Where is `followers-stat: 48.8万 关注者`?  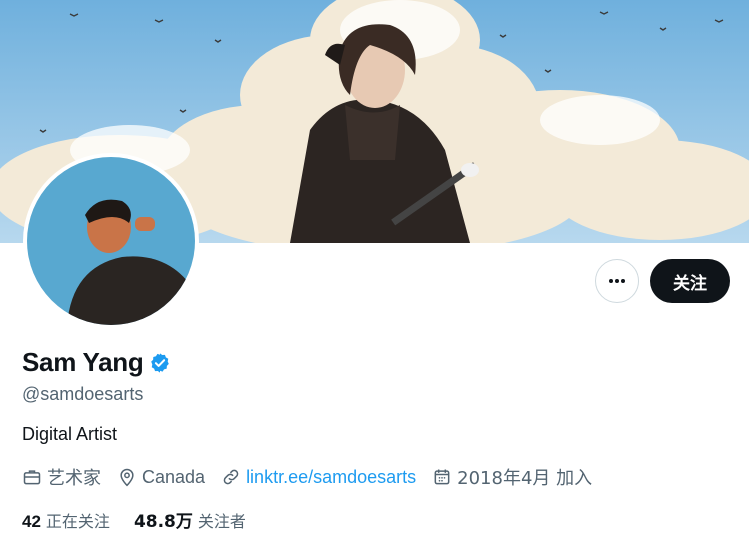
followers-stat: 48.8万 关注者 is located at coordinates (190, 519).